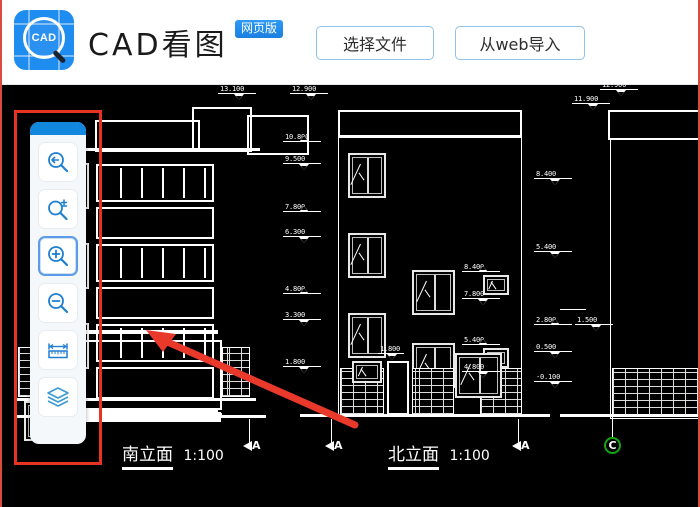  Describe the element at coordinates (173, 455) in the screenshot. I see `section-title-south: 南立面 1:100` at that location.